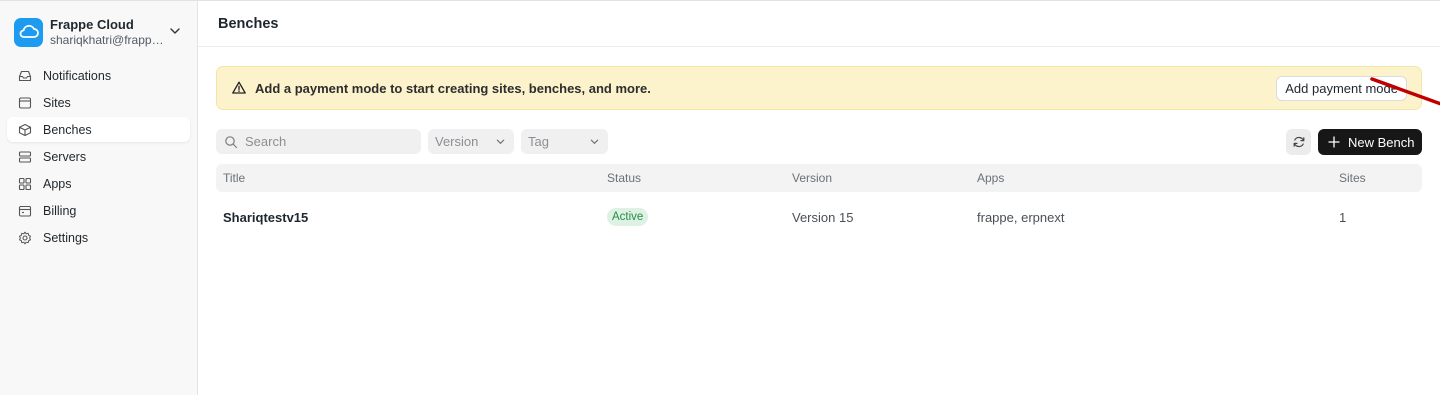  I want to click on sidebar-item-label: Benches, so click(67, 129).